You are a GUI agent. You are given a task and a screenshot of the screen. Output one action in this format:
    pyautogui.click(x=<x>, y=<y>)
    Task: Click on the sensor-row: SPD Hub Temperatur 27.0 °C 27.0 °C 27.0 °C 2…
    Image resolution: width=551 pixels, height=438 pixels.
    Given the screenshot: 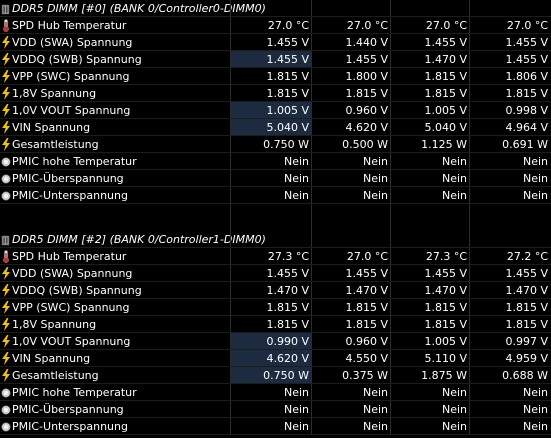 What is the action you would take?
    pyautogui.click(x=275, y=25)
    